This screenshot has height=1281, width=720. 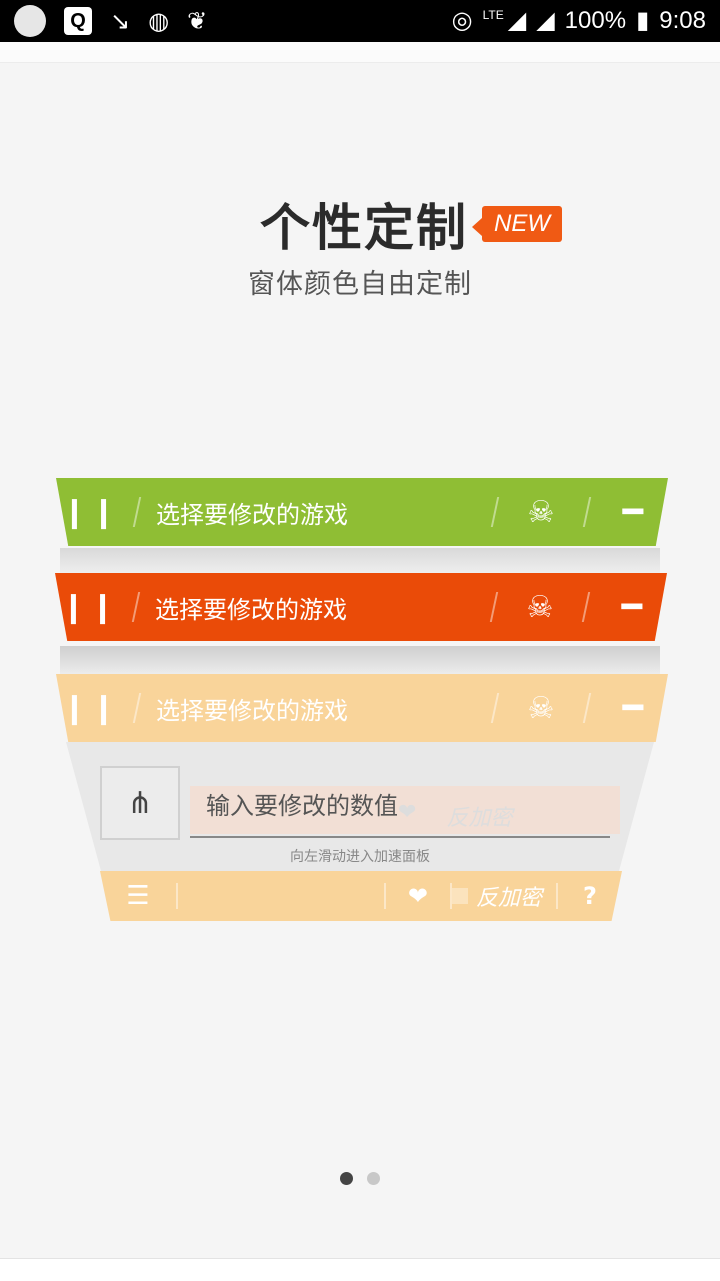 What do you see at coordinates (545, 20) in the screenshot?
I see `signal-icon-2: ◢` at bounding box center [545, 20].